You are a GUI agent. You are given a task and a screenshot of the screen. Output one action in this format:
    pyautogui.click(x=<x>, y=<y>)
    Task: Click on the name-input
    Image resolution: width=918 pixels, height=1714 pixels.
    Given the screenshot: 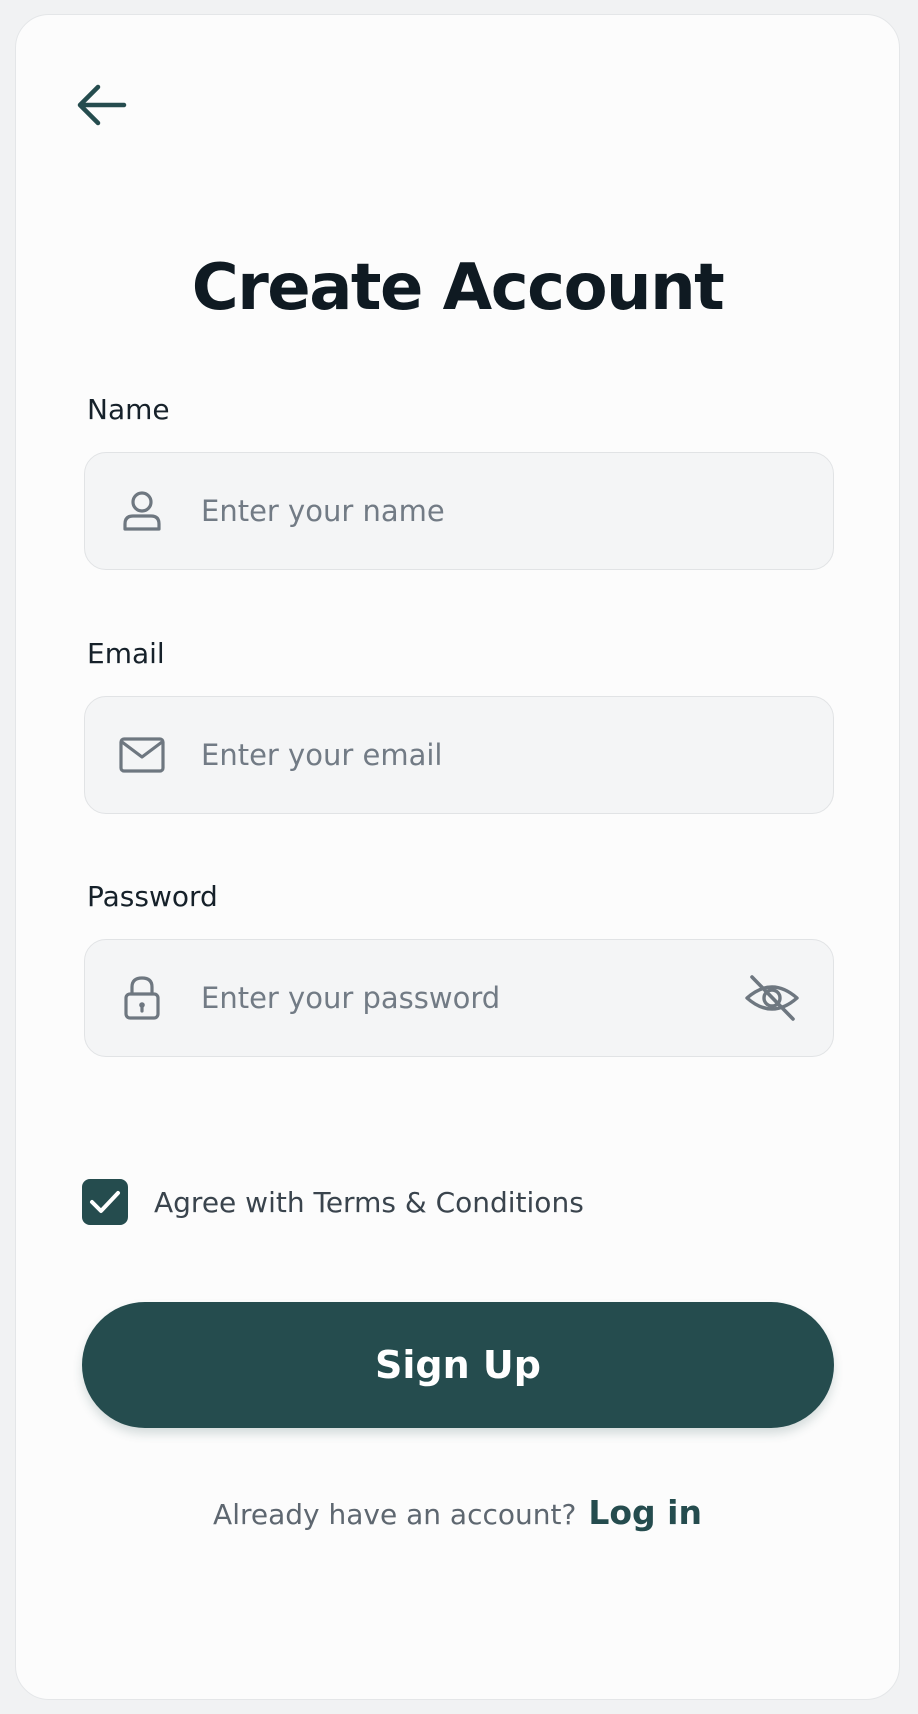 What is the action you would take?
    pyautogui.click(x=481, y=511)
    